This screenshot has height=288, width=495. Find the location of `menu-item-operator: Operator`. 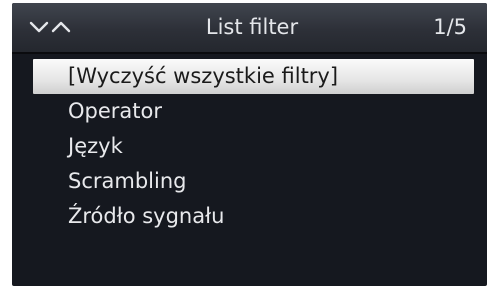

menu-item-operator: Operator is located at coordinates (249, 111).